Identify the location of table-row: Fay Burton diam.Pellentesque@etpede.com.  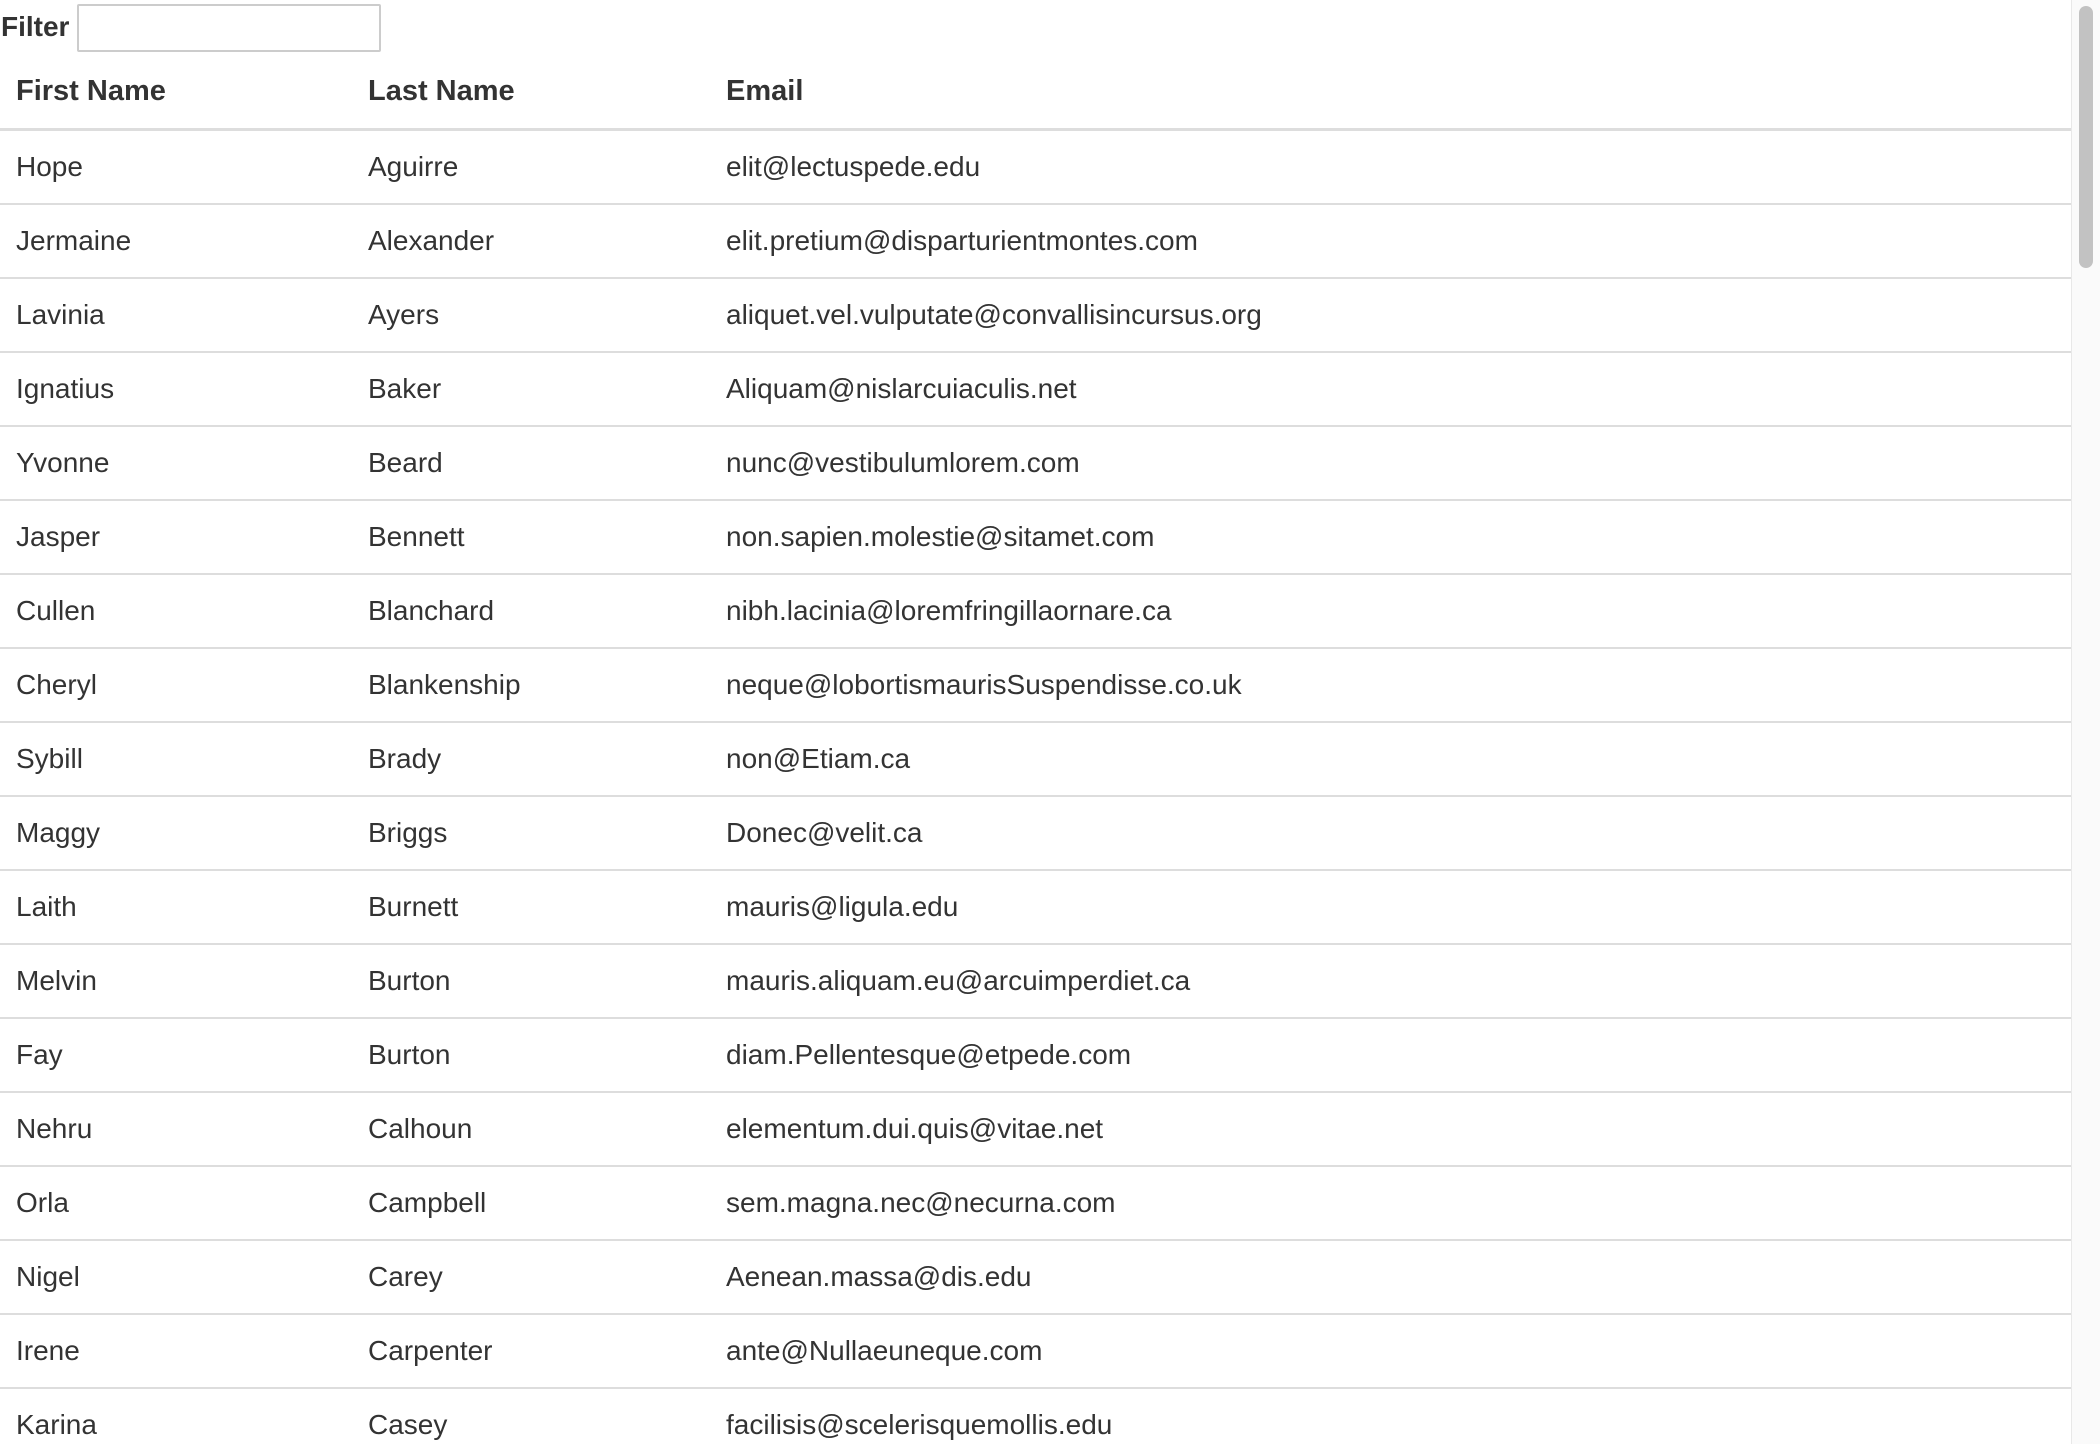
(1035, 1055).